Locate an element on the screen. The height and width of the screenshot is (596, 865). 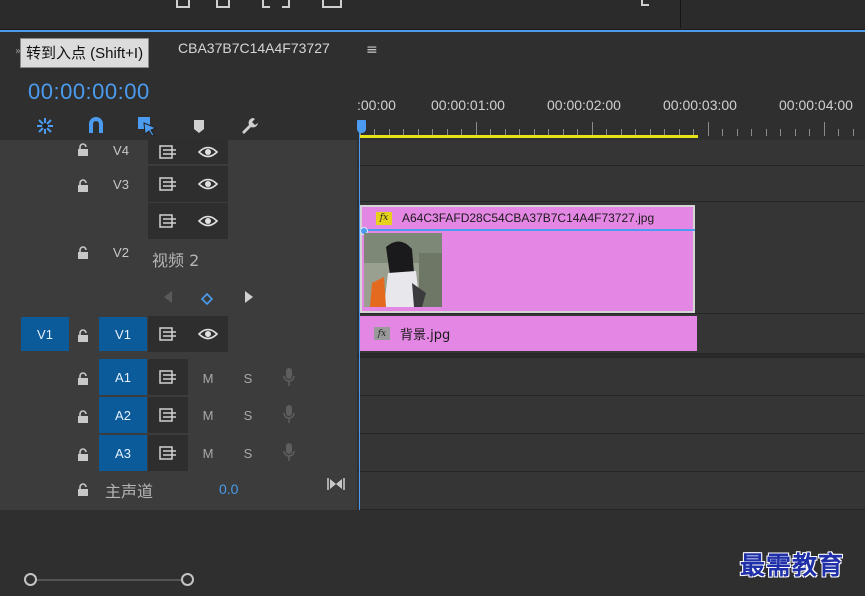
ruler-ticks is located at coordinates (611, 129).